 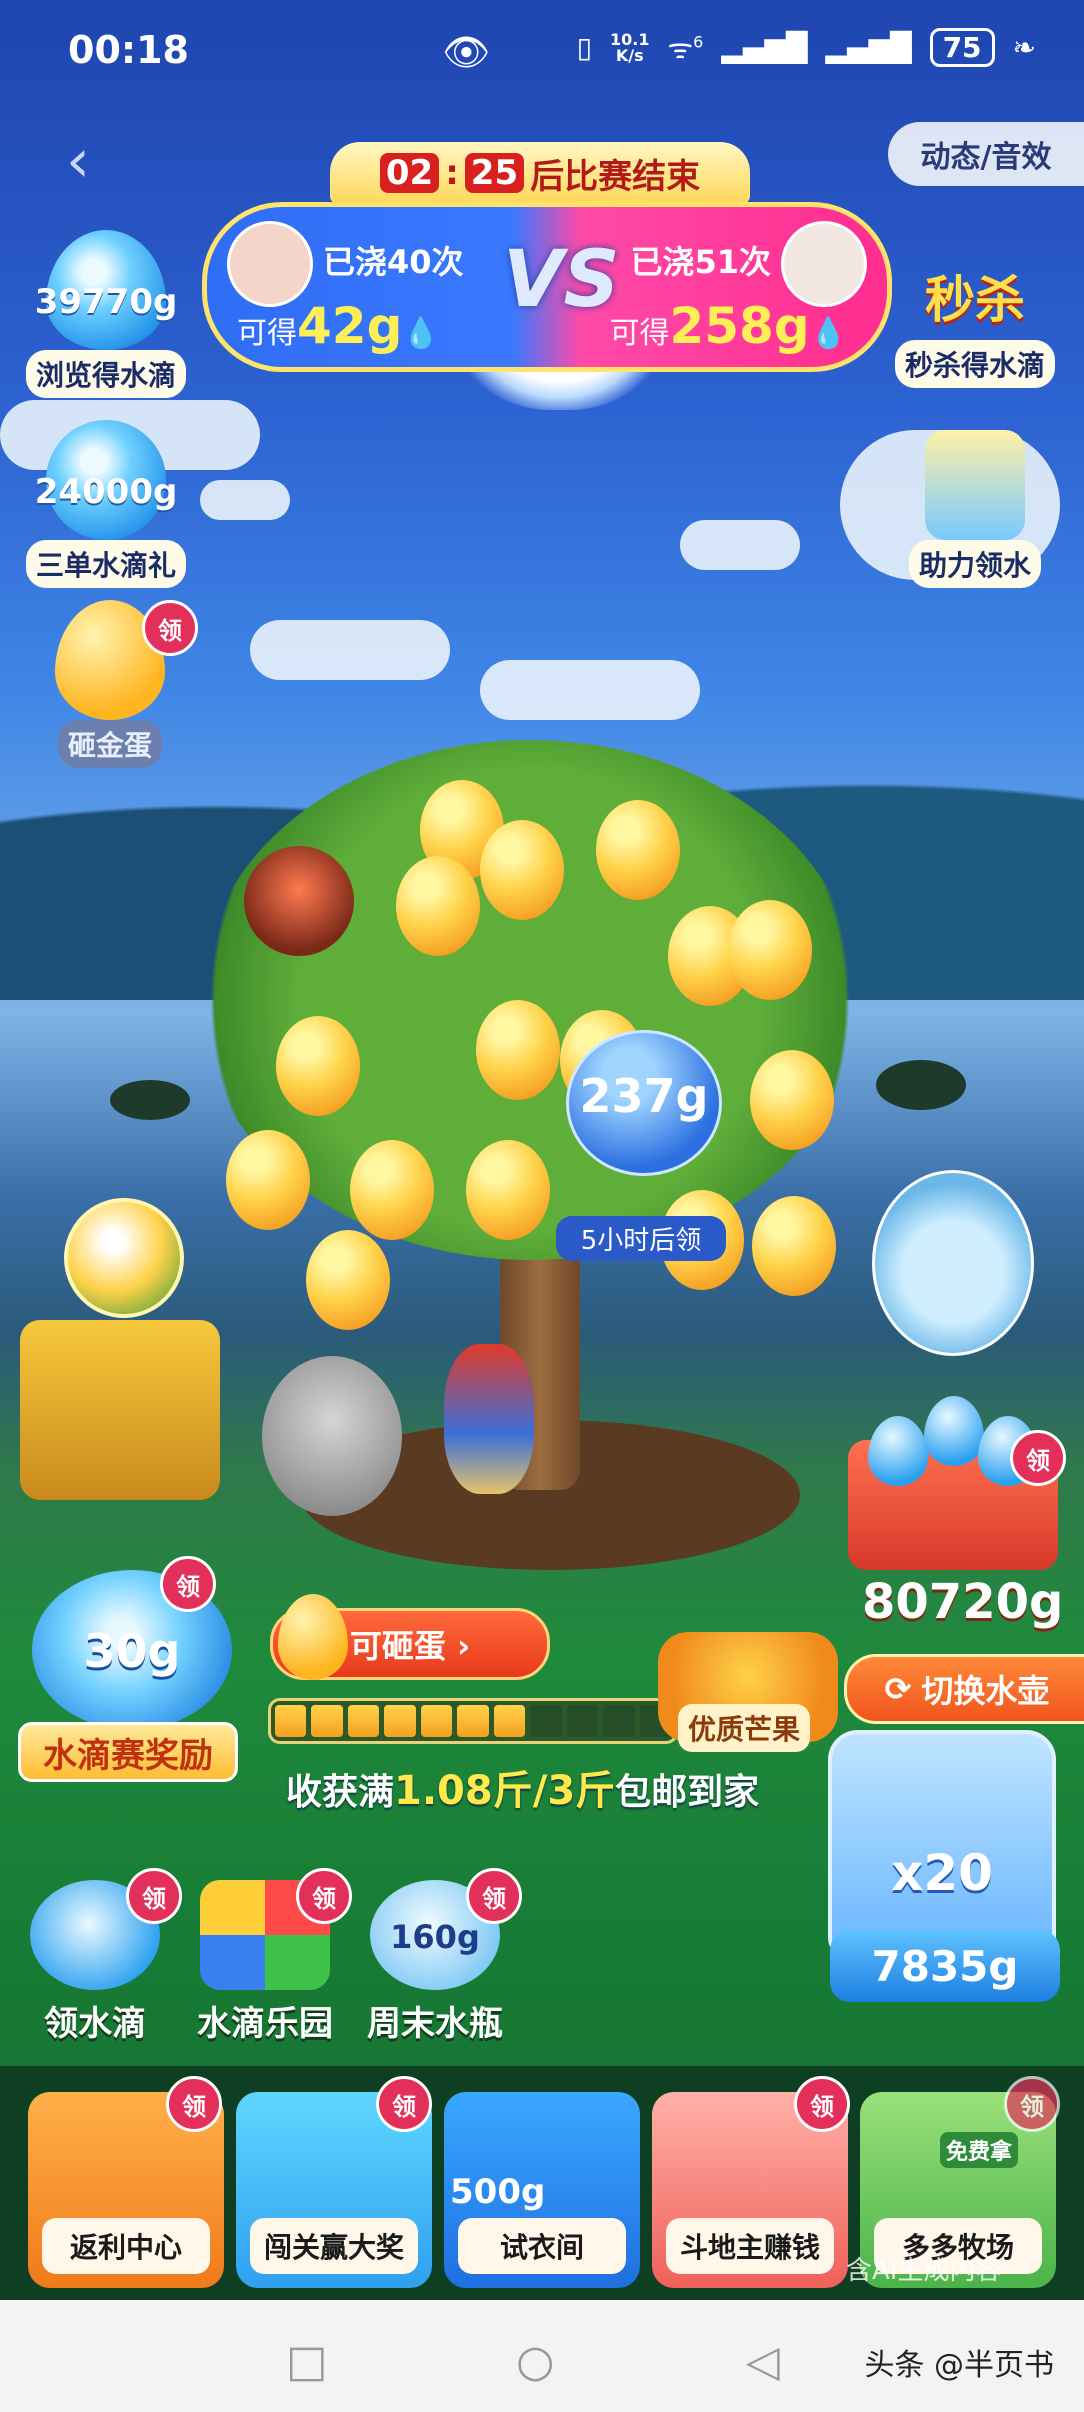 What do you see at coordinates (332, 1436) in the screenshot?
I see `koala-character` at bounding box center [332, 1436].